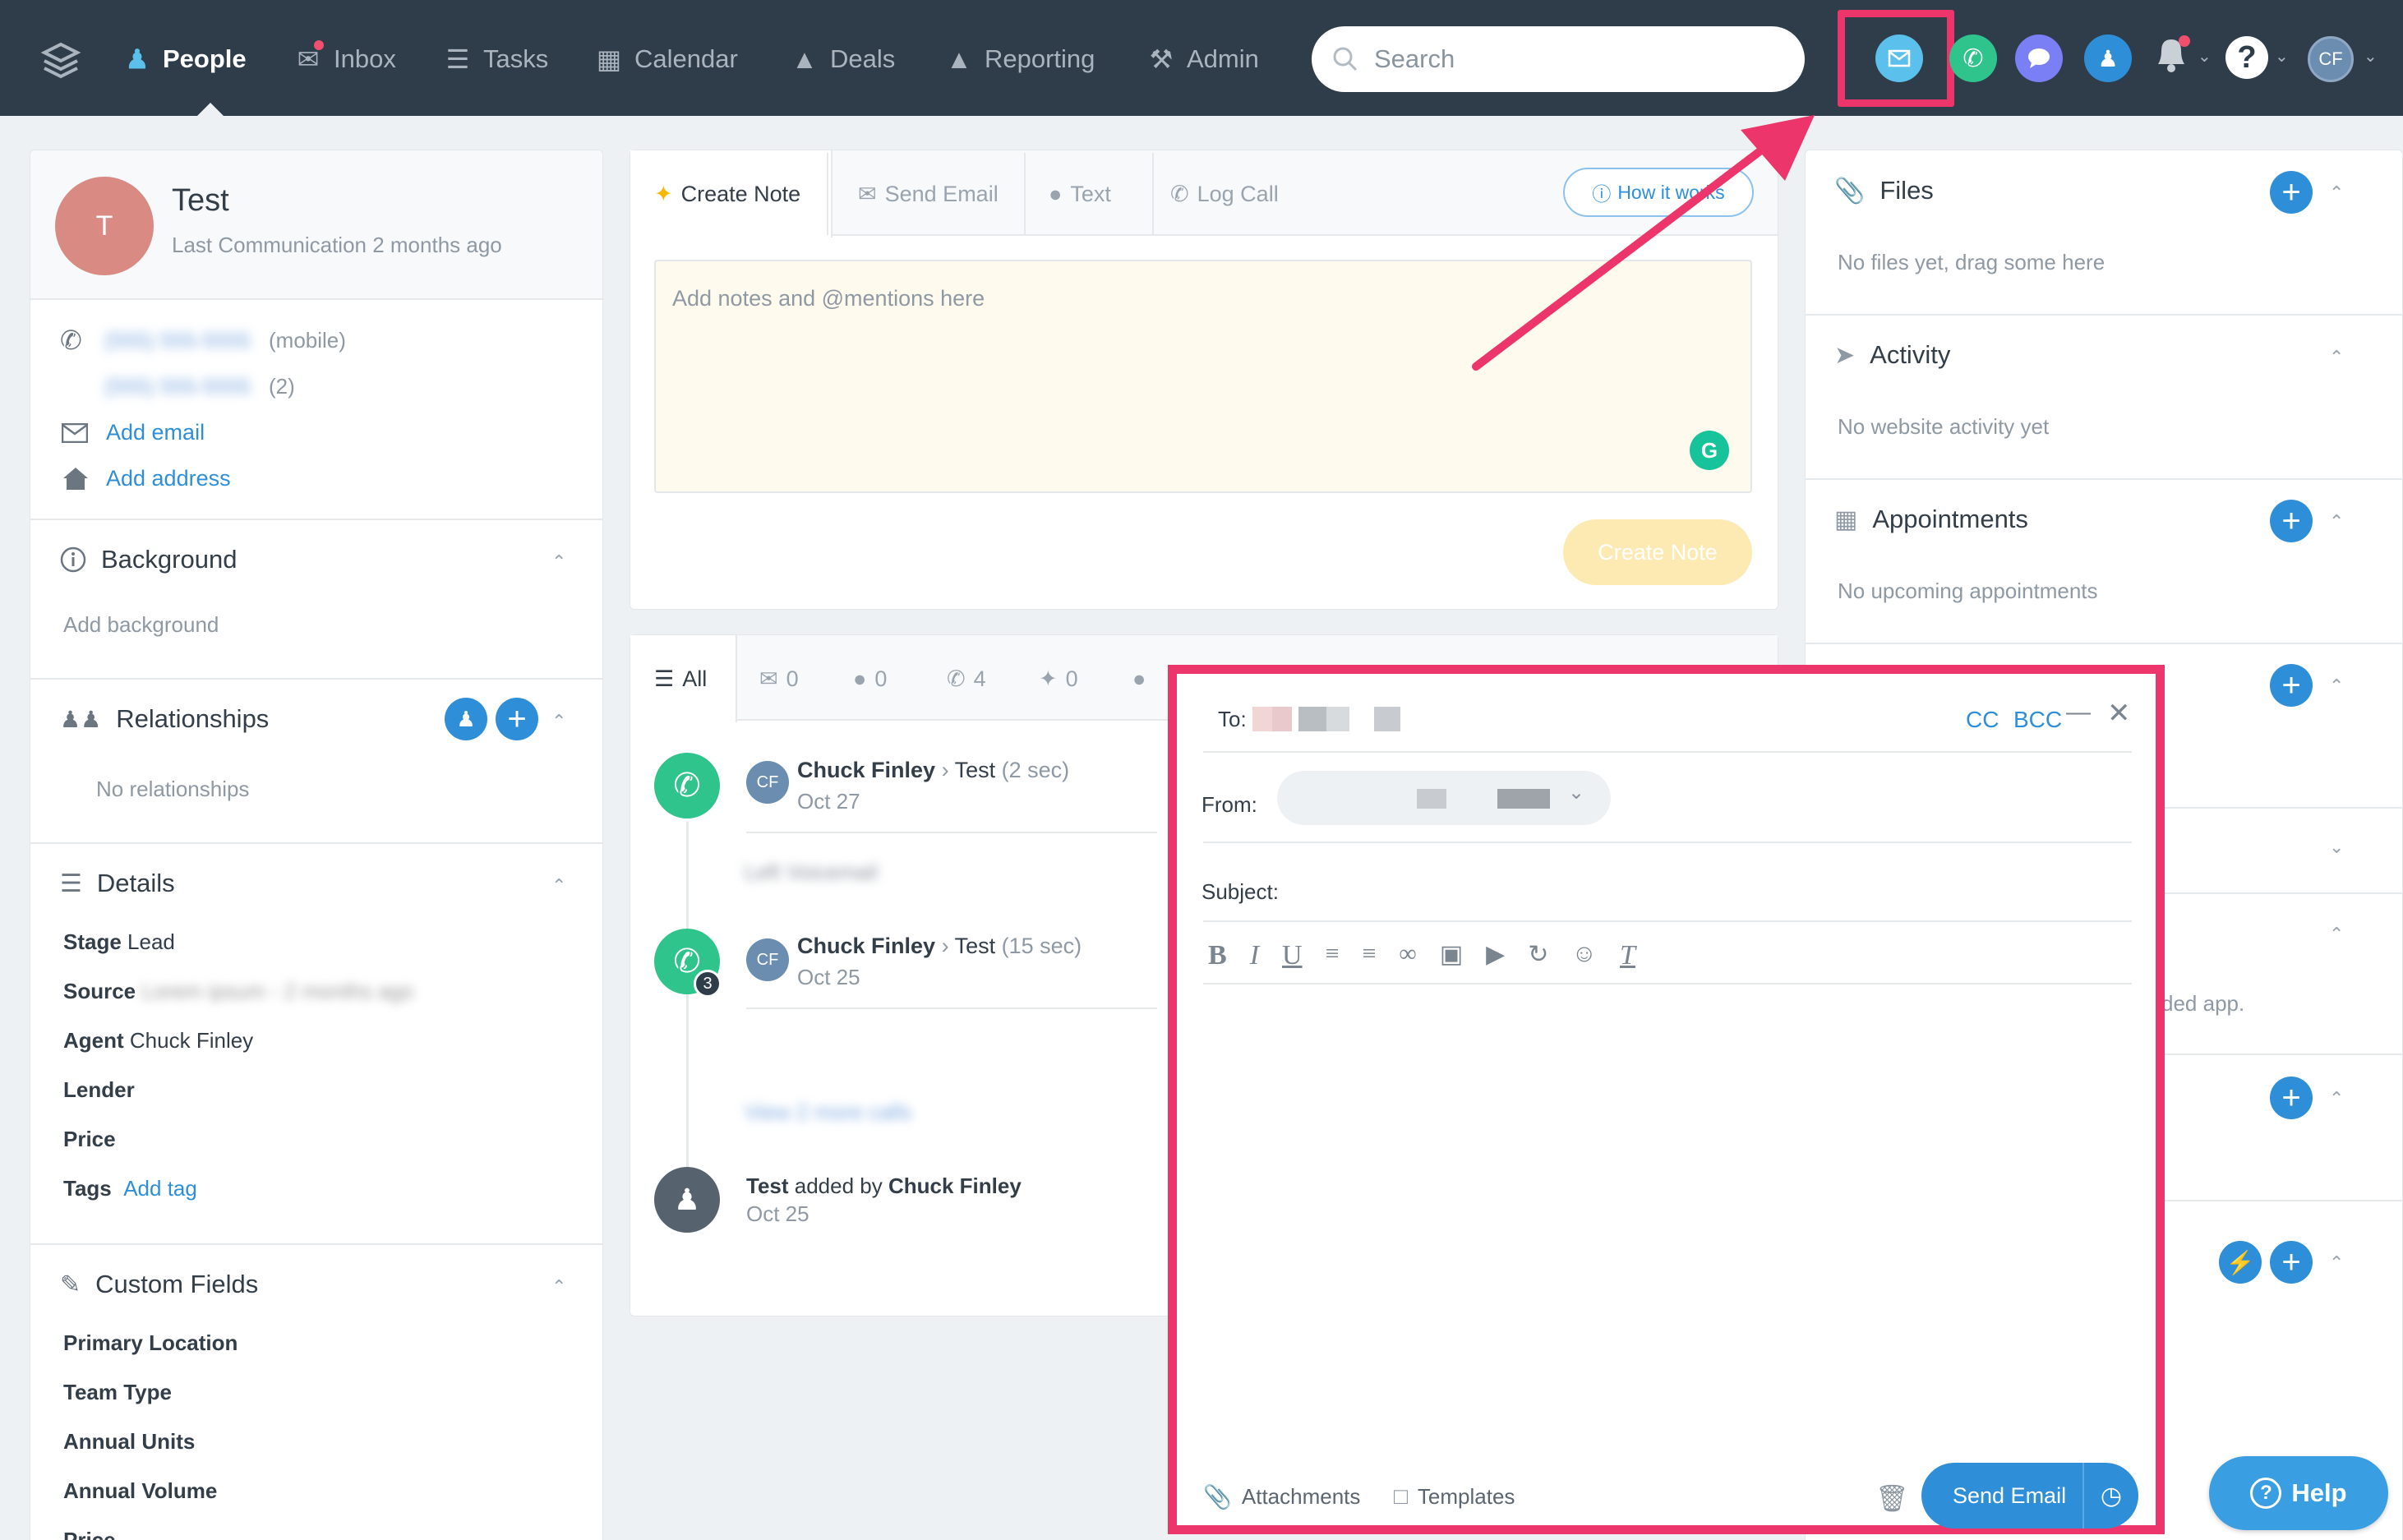  I want to click on create-note-button: Create Note, so click(1657, 552).